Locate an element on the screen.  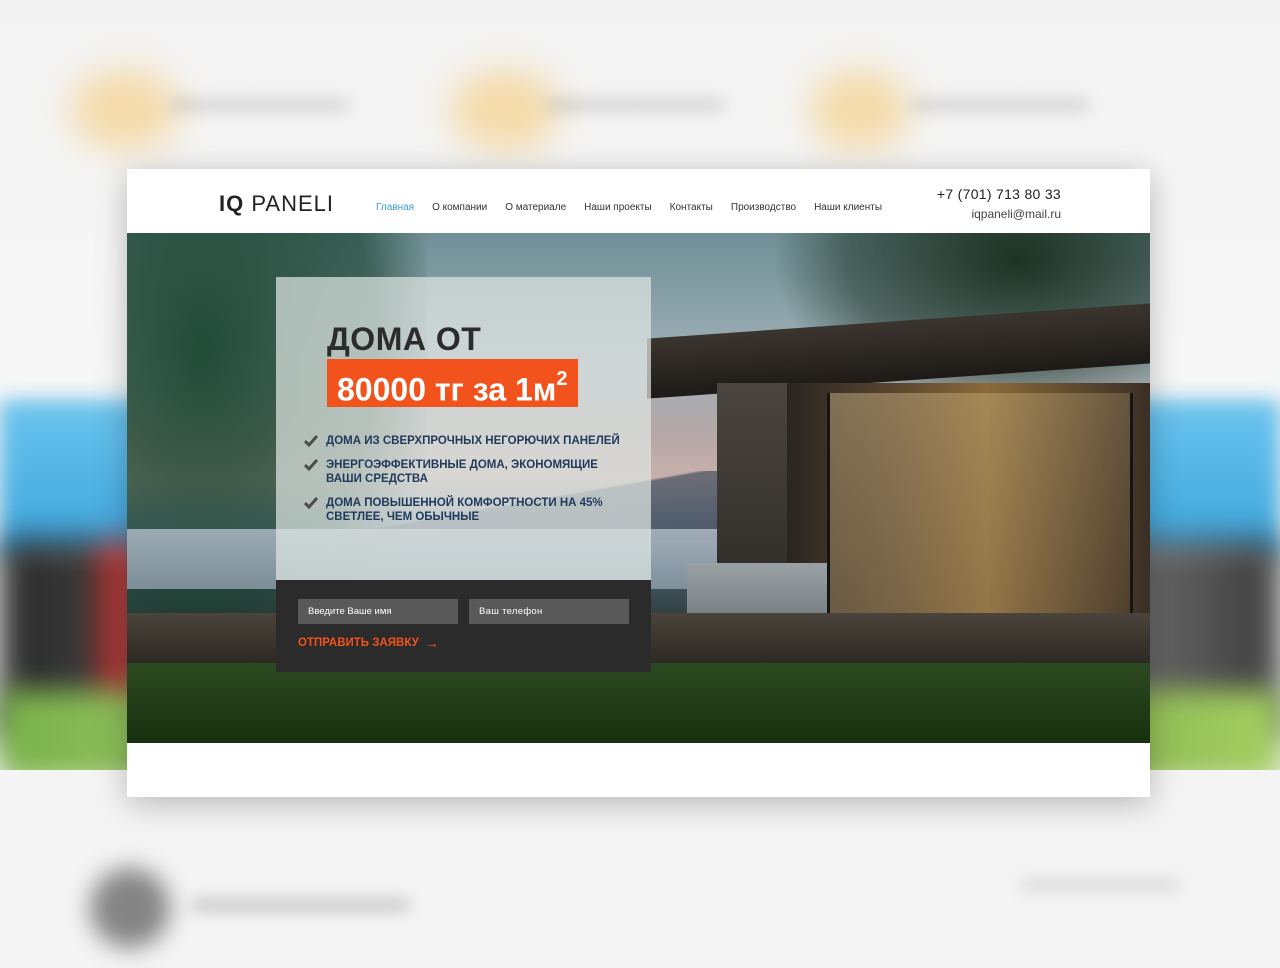
feature-text: ДОМА ИЗ СВЕРХПРОЧНЫХ НЕГОРЮЧИХ ПАНЕЛЕЙ is located at coordinates (473, 441).